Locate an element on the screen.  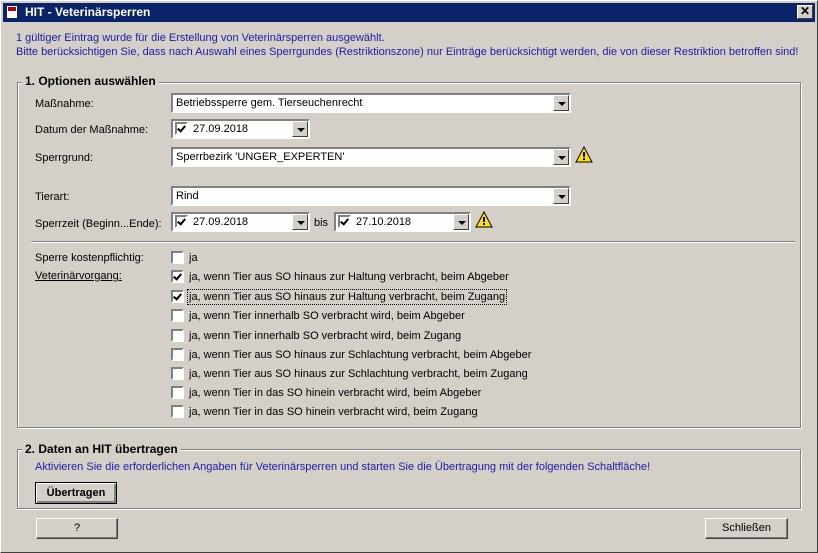
sperrzeit-end-value: 27.10.2018 is located at coordinates (384, 222).